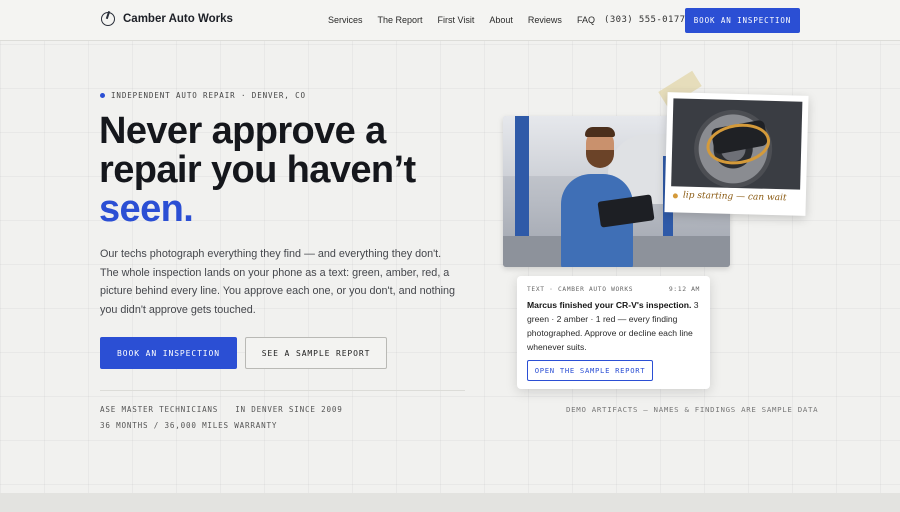 The height and width of the screenshot is (512, 900). What do you see at coordinates (580, 289) in the screenshot?
I see `message-sender: TEXT · CAMBER AUTO WORKS` at bounding box center [580, 289].